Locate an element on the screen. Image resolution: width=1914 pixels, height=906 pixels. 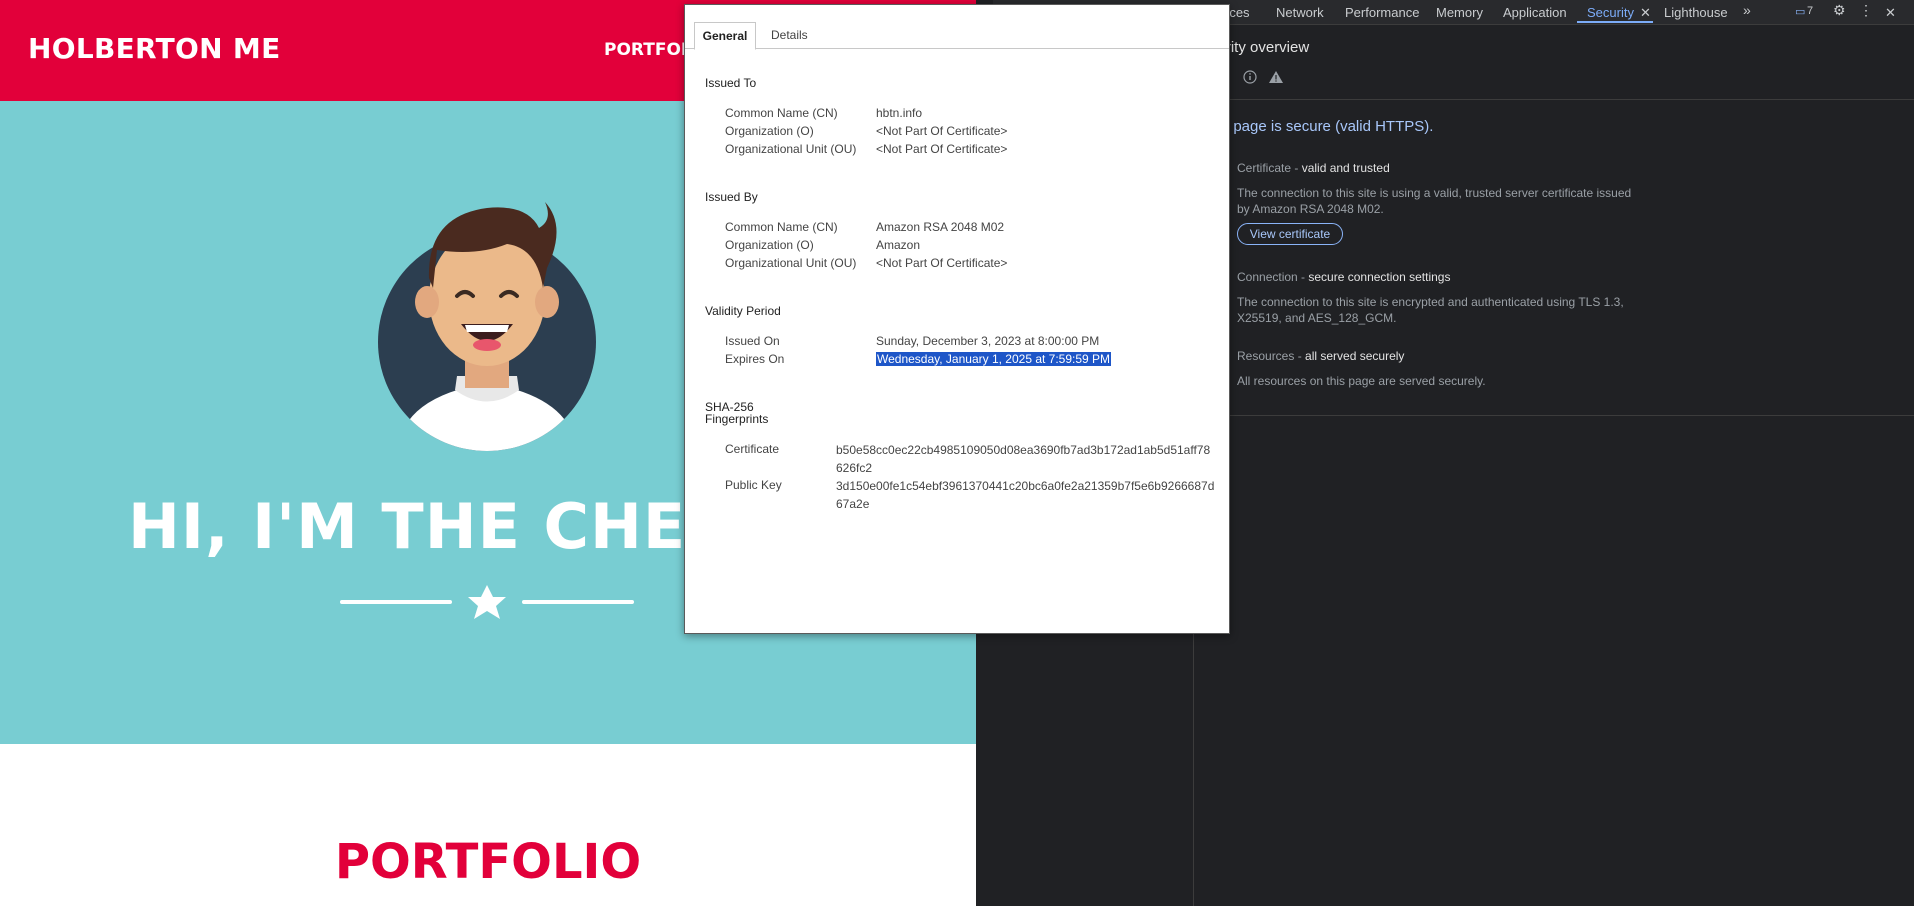
portfolio-section-title: PORTFOLIO is located at coordinates (488, 862).